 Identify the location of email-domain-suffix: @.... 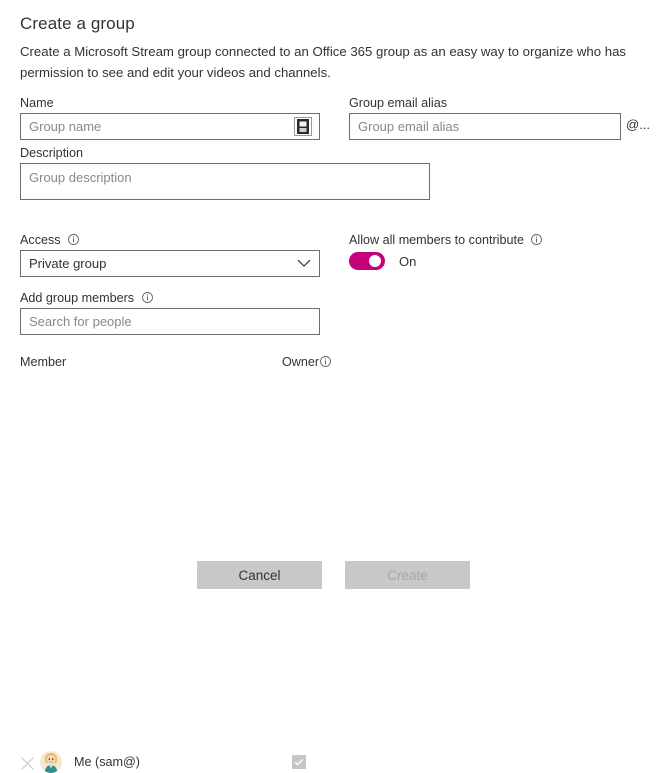
(638, 124).